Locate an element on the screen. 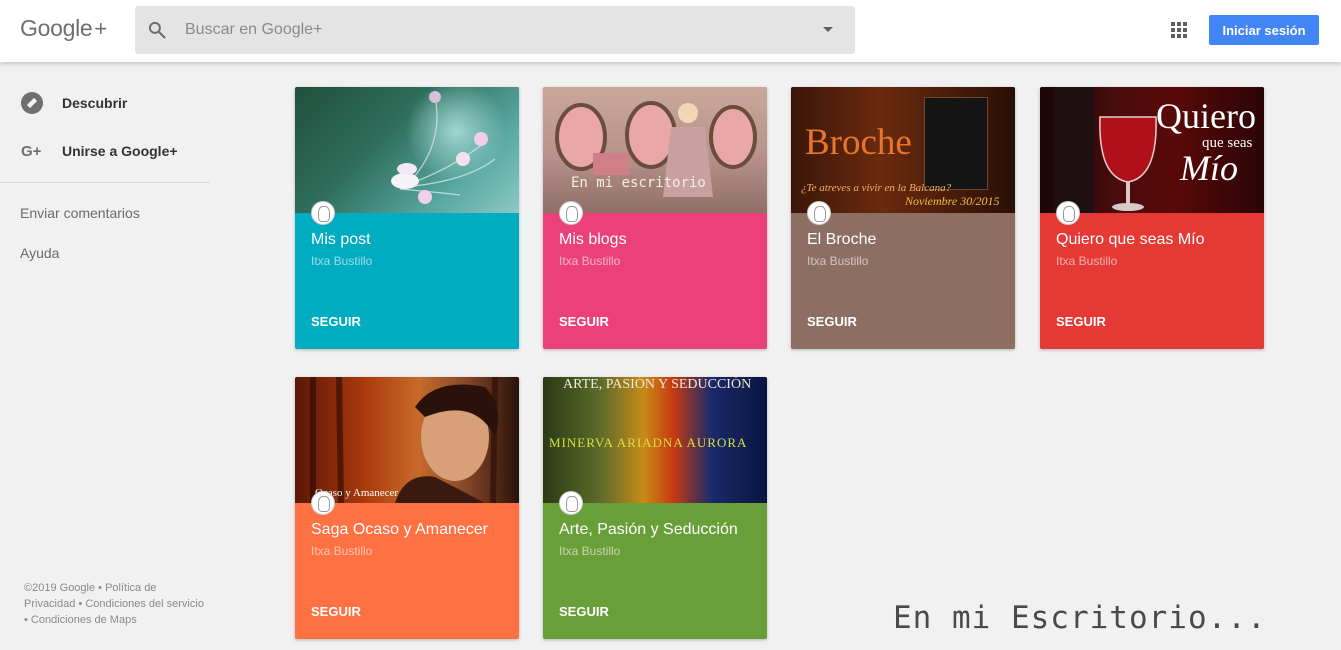 The image size is (1341, 650). signin-button: Iniciar sesión is located at coordinates (1264, 30).